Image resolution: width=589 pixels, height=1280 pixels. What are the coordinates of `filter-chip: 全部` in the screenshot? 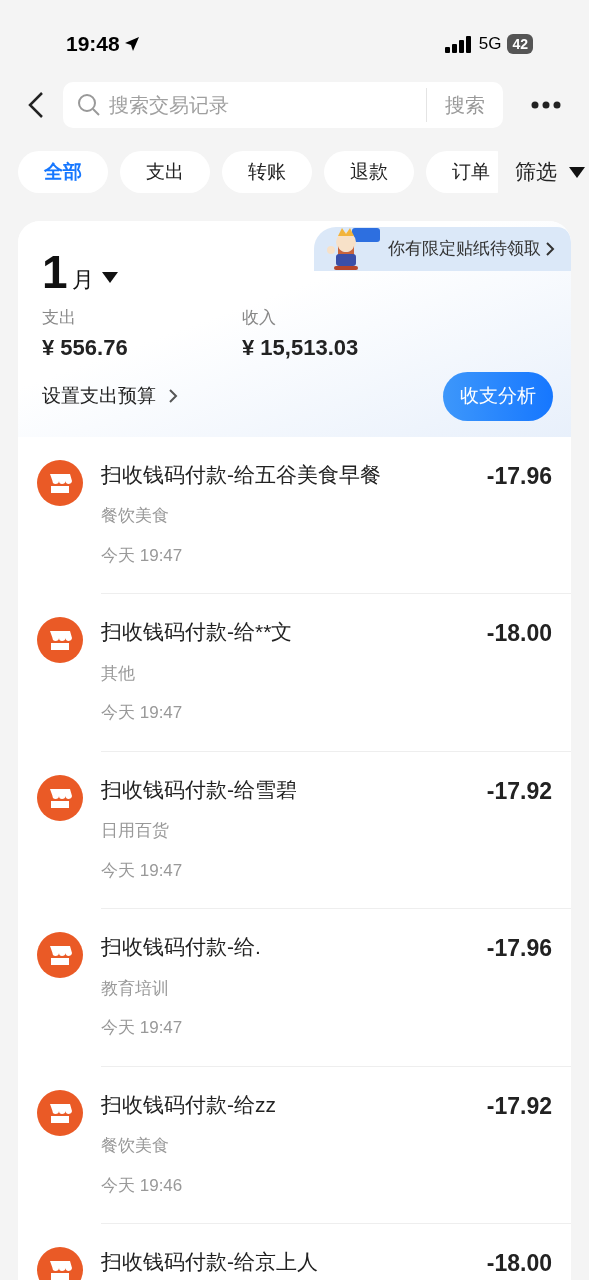 It's located at (63, 172).